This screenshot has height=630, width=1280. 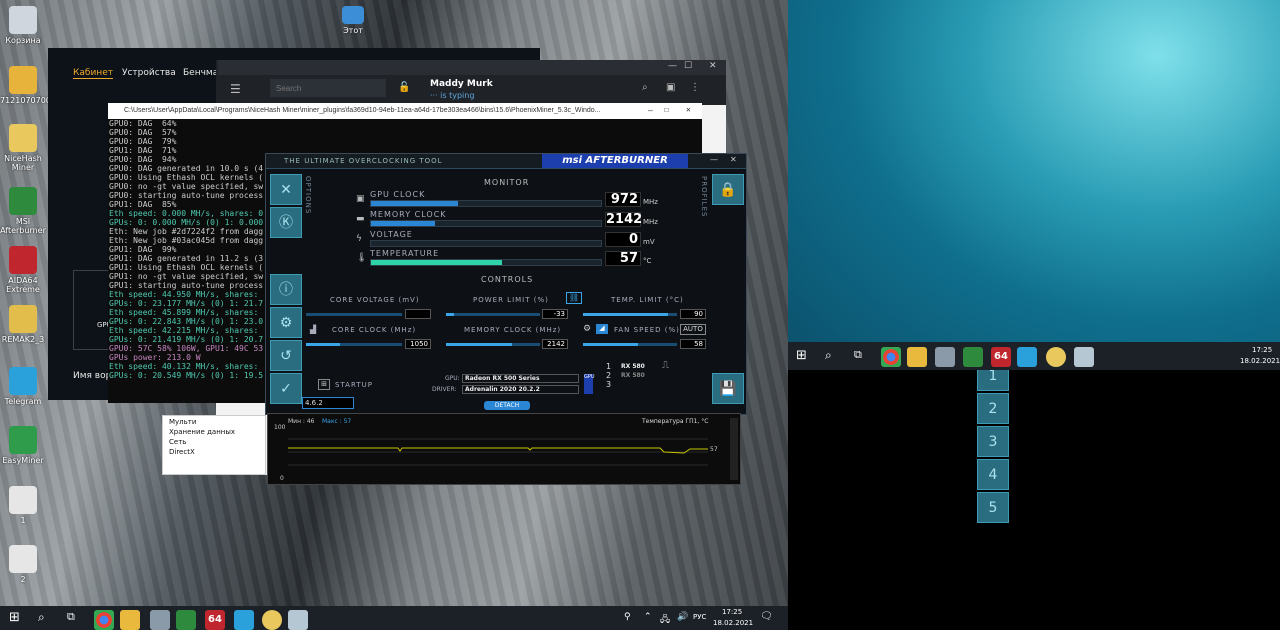 I want to click on desktop-icon: Telegram, so click(x=23, y=386).